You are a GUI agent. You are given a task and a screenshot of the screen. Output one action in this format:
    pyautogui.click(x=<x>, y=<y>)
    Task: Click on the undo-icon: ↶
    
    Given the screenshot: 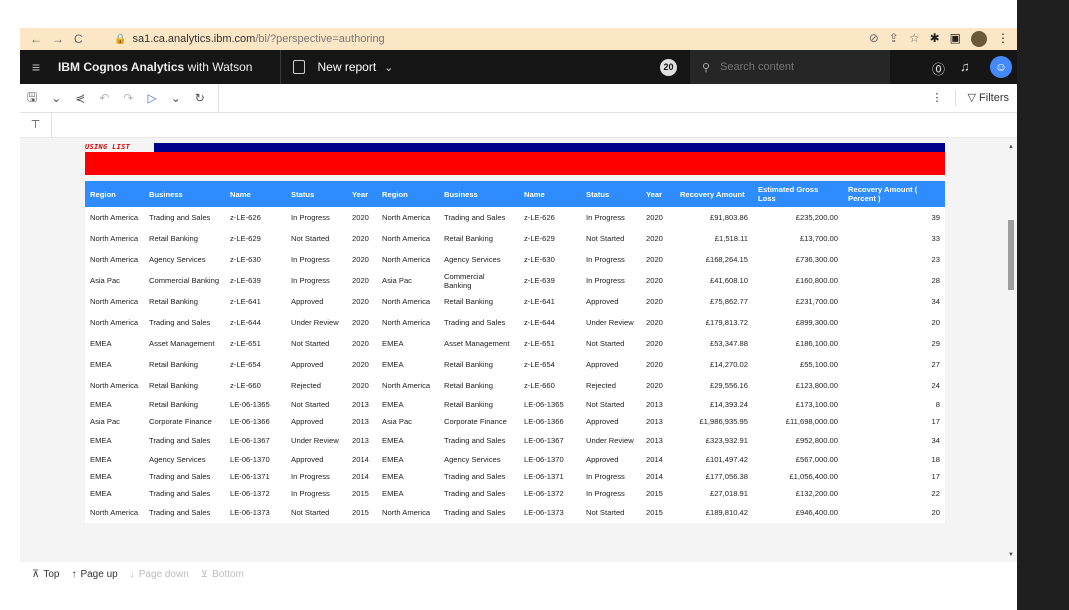 What is the action you would take?
    pyautogui.click(x=104, y=98)
    